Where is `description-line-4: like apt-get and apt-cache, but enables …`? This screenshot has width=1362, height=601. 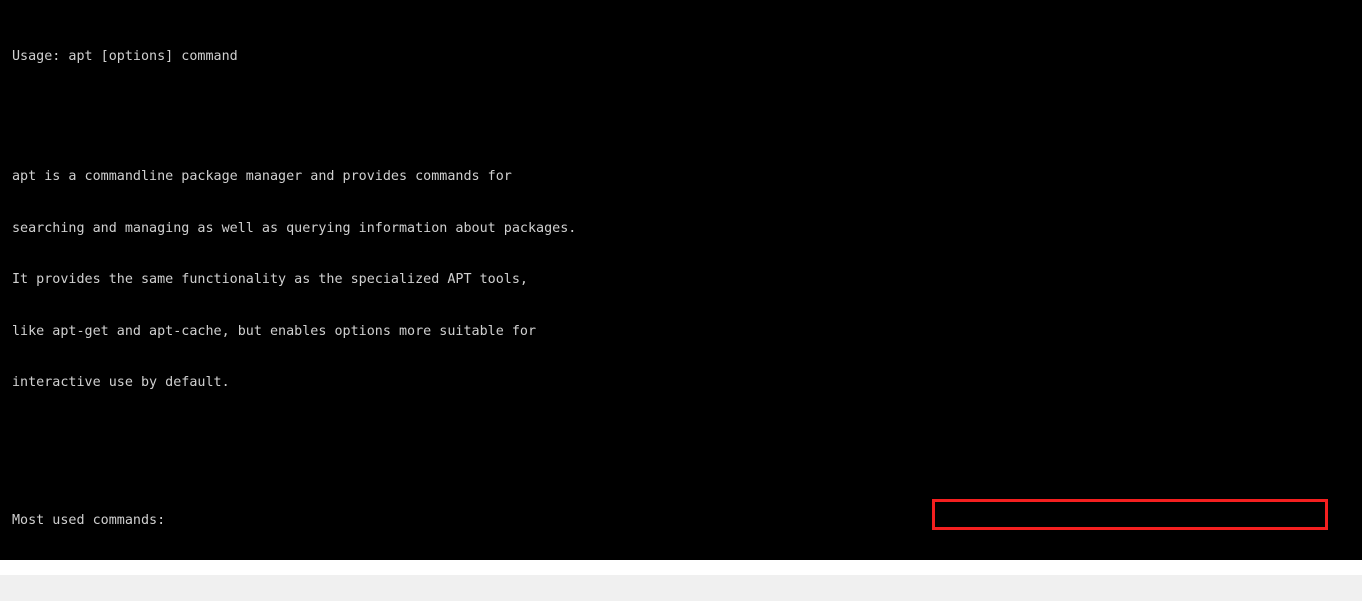 description-line-4: like apt-get and apt-cache, but enables … is located at coordinates (274, 331).